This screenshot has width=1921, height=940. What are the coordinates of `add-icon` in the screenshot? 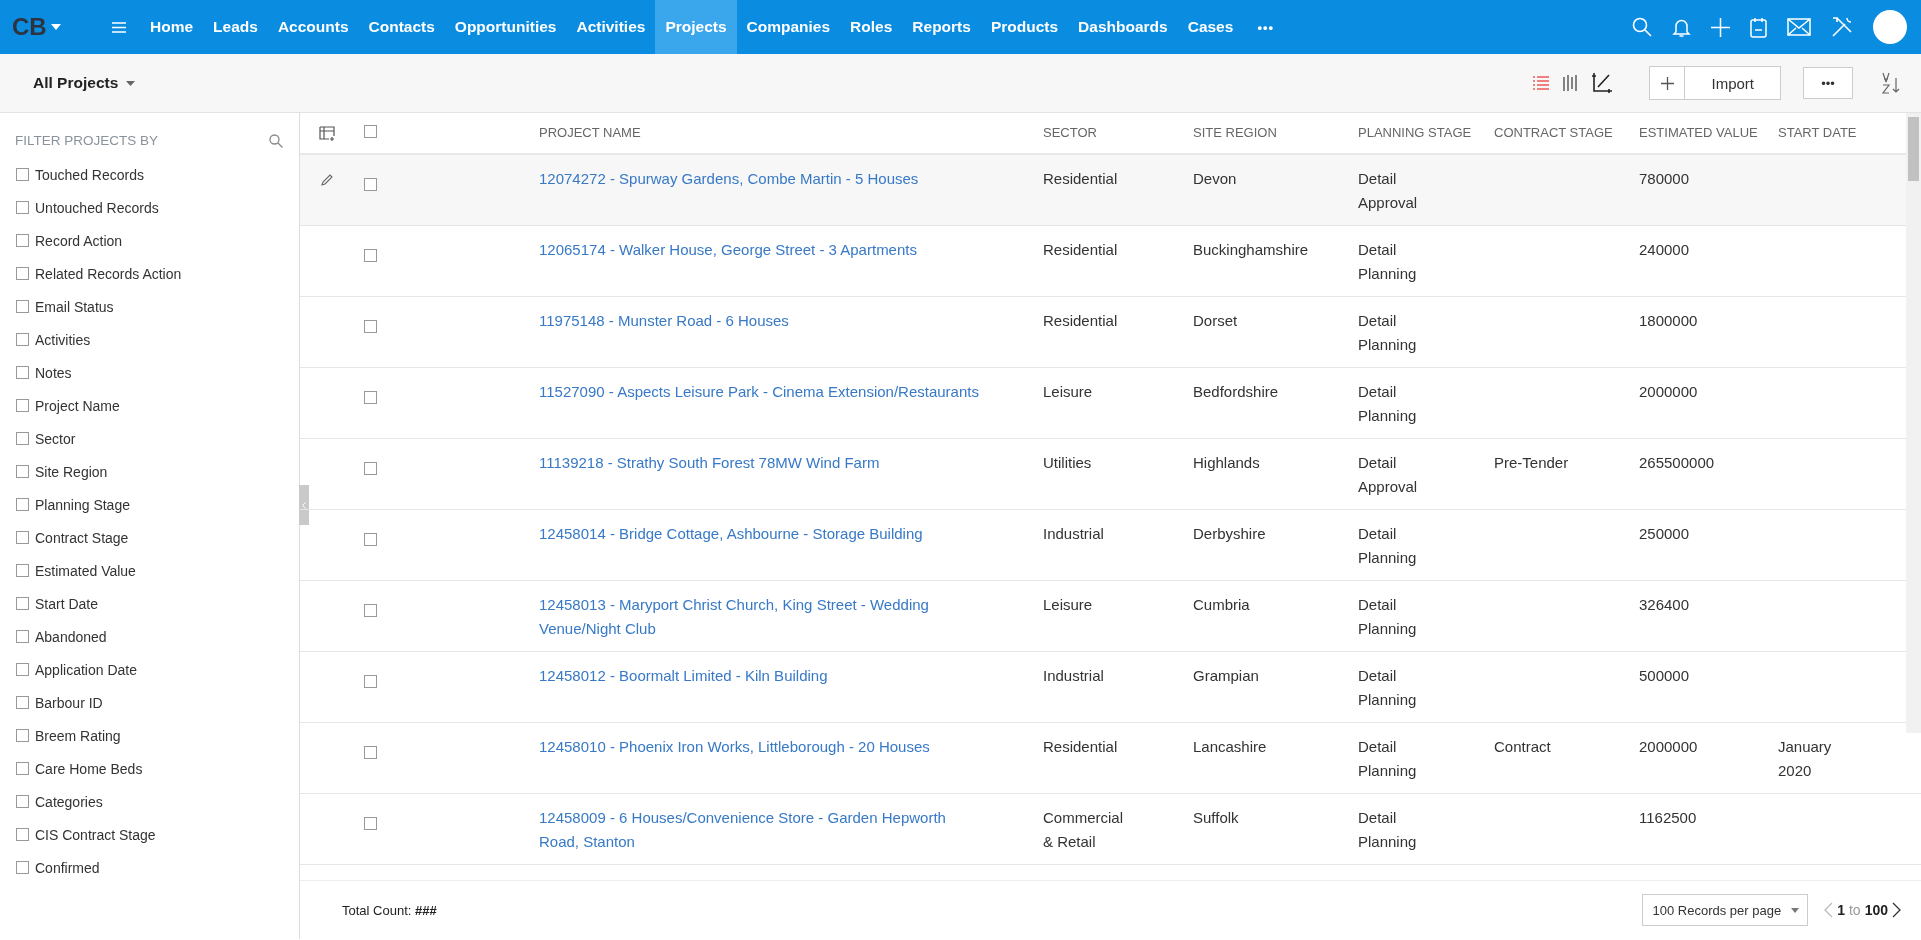 It's located at (1667, 83).